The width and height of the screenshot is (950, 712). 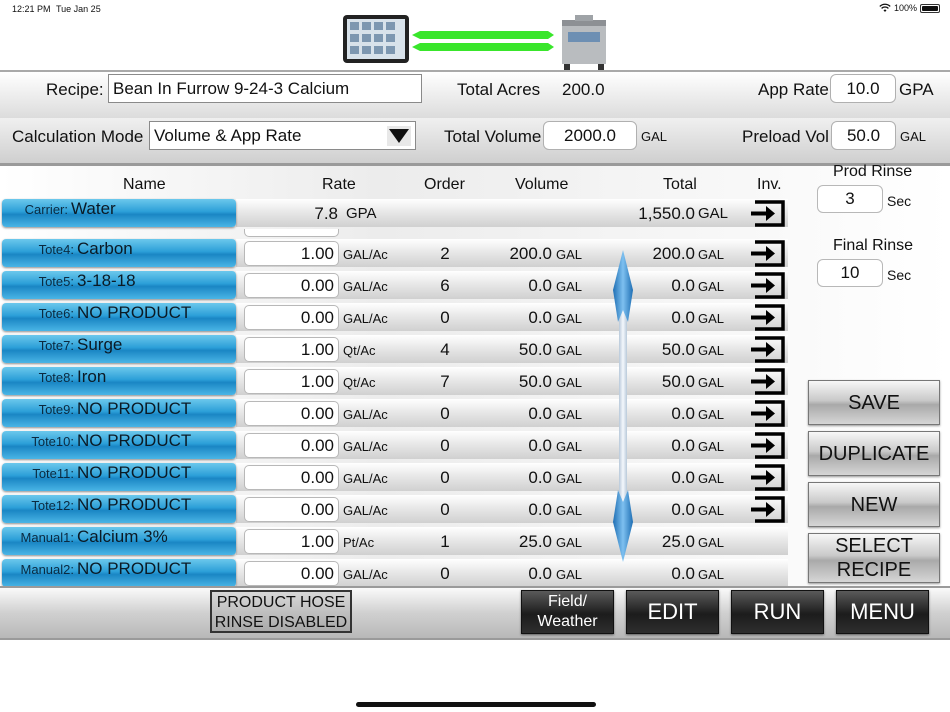 I want to click on product-name-button: Tote8: Iron, so click(x=119, y=381).